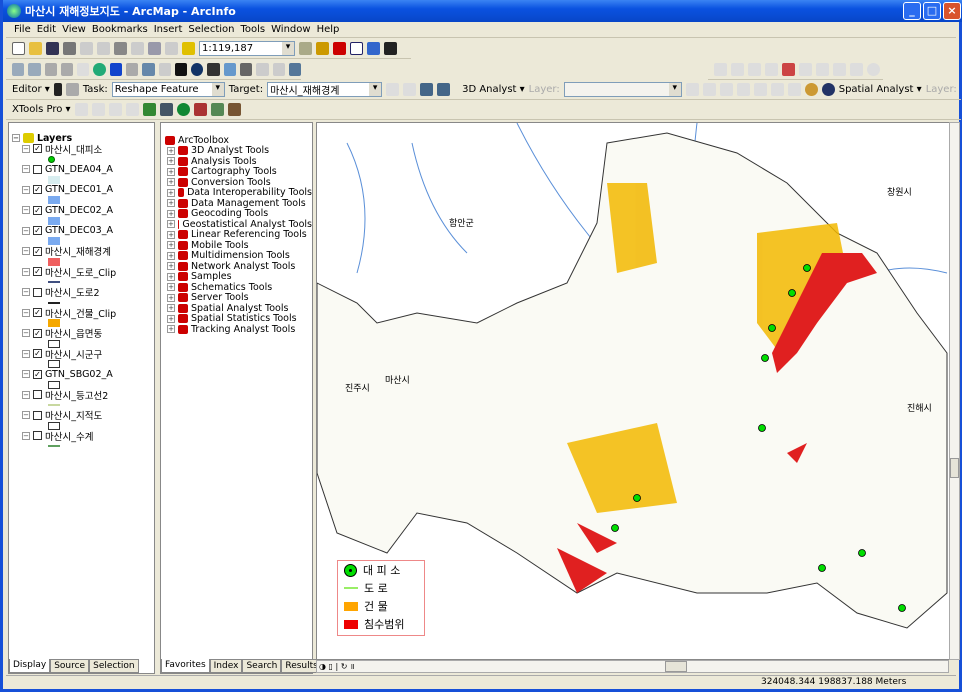  Describe the element at coordinates (88, 277) in the screenshot. I see `toc-layer: − ✓ 마산시_도로_Clip` at that location.